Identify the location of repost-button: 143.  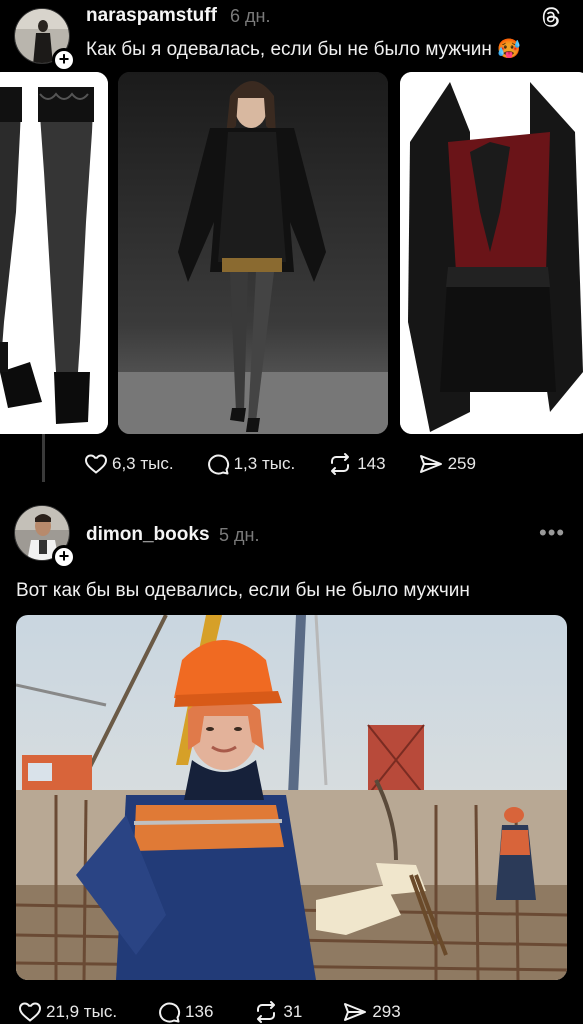
(356, 464).